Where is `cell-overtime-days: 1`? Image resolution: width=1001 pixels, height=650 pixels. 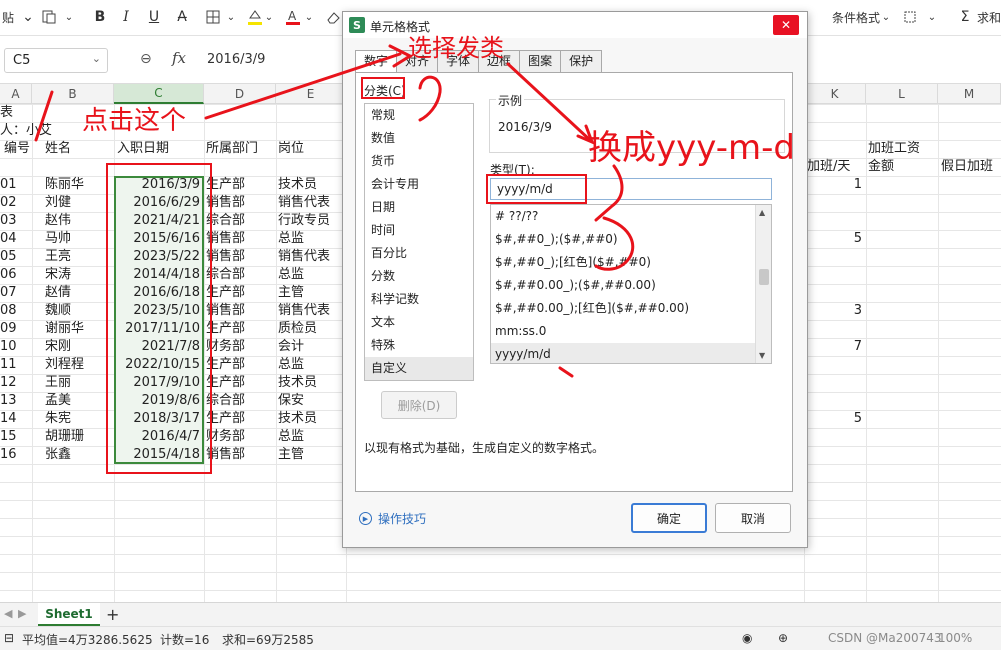
cell-overtime-days: 1 is located at coordinates (834, 185).